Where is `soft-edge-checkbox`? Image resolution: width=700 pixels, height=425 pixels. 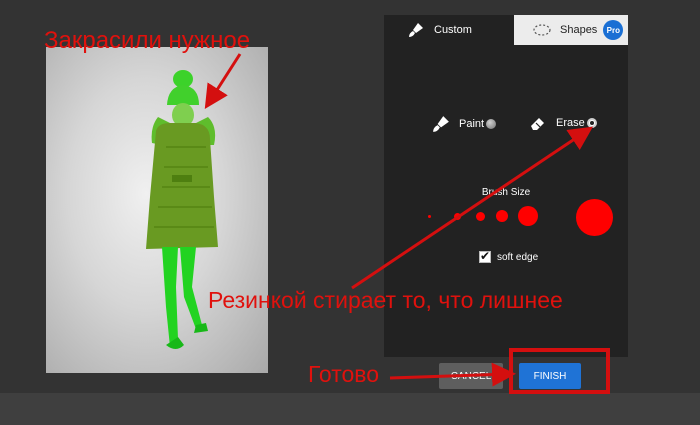 soft-edge-checkbox is located at coordinates (485, 256).